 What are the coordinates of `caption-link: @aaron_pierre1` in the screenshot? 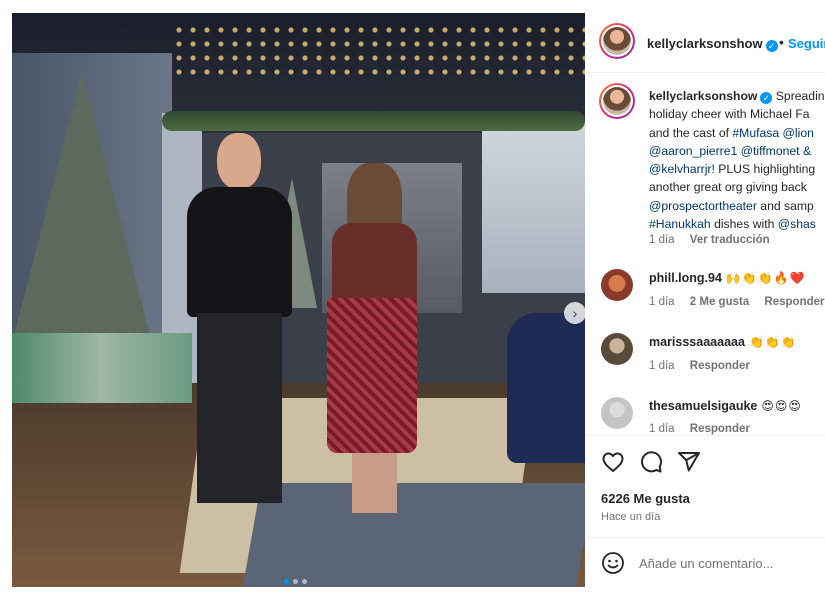 It's located at (693, 151).